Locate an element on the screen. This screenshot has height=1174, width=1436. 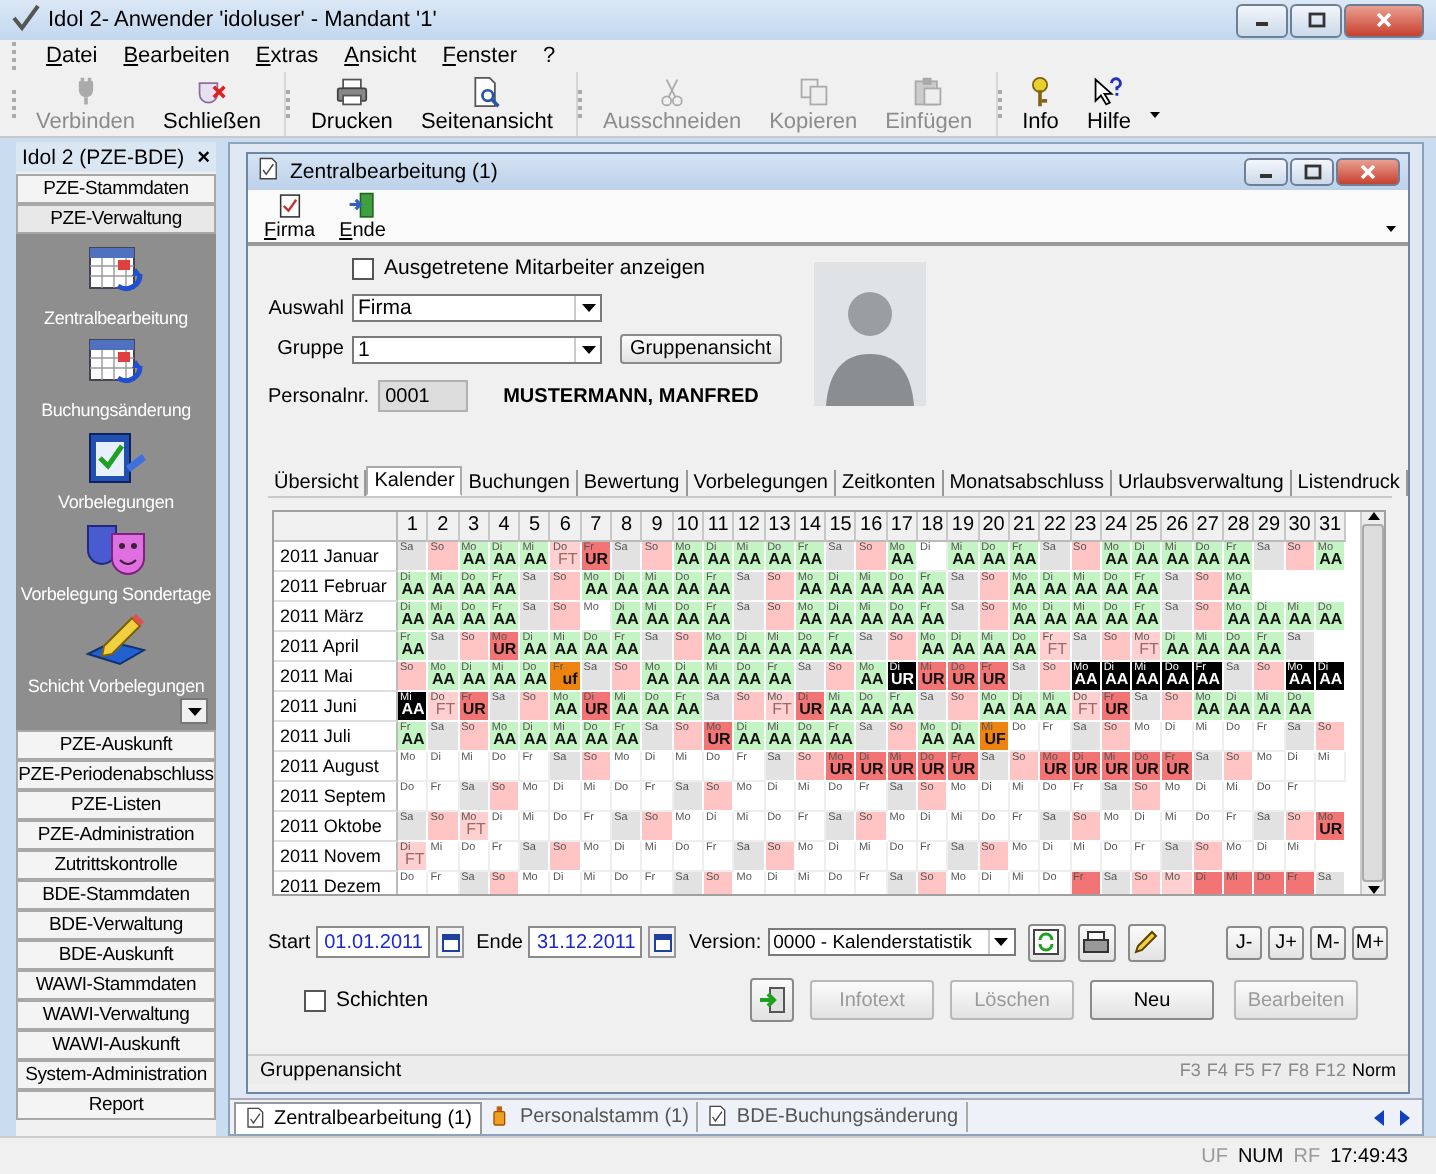
maximize-icon is located at coordinates (1312, 172).